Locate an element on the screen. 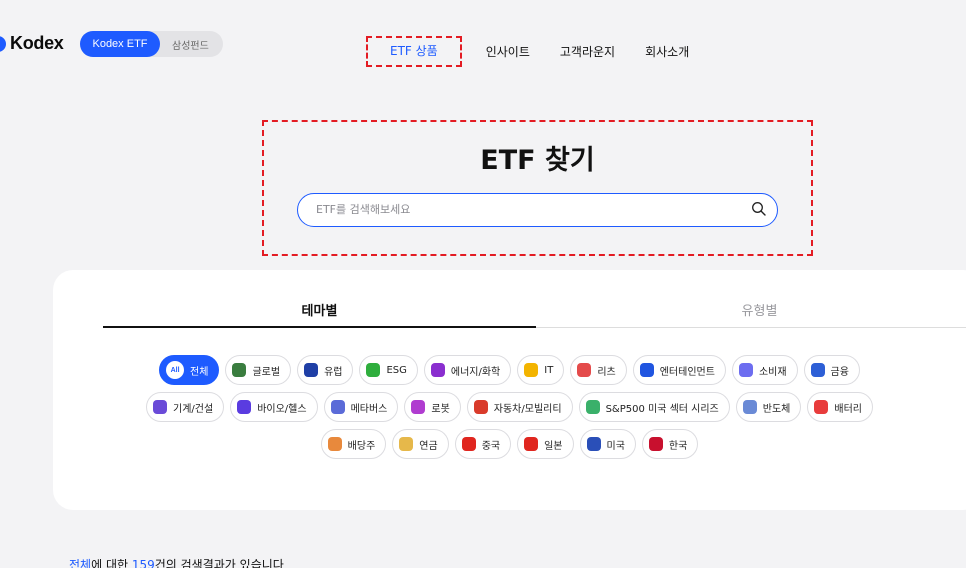 This screenshot has height=568, width=966. logo-text: Kodex is located at coordinates (37, 43).